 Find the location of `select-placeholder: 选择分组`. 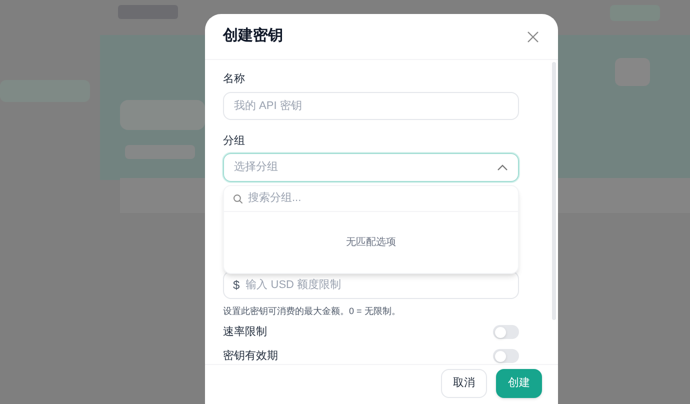

select-placeholder: 选择分组 is located at coordinates (256, 168).